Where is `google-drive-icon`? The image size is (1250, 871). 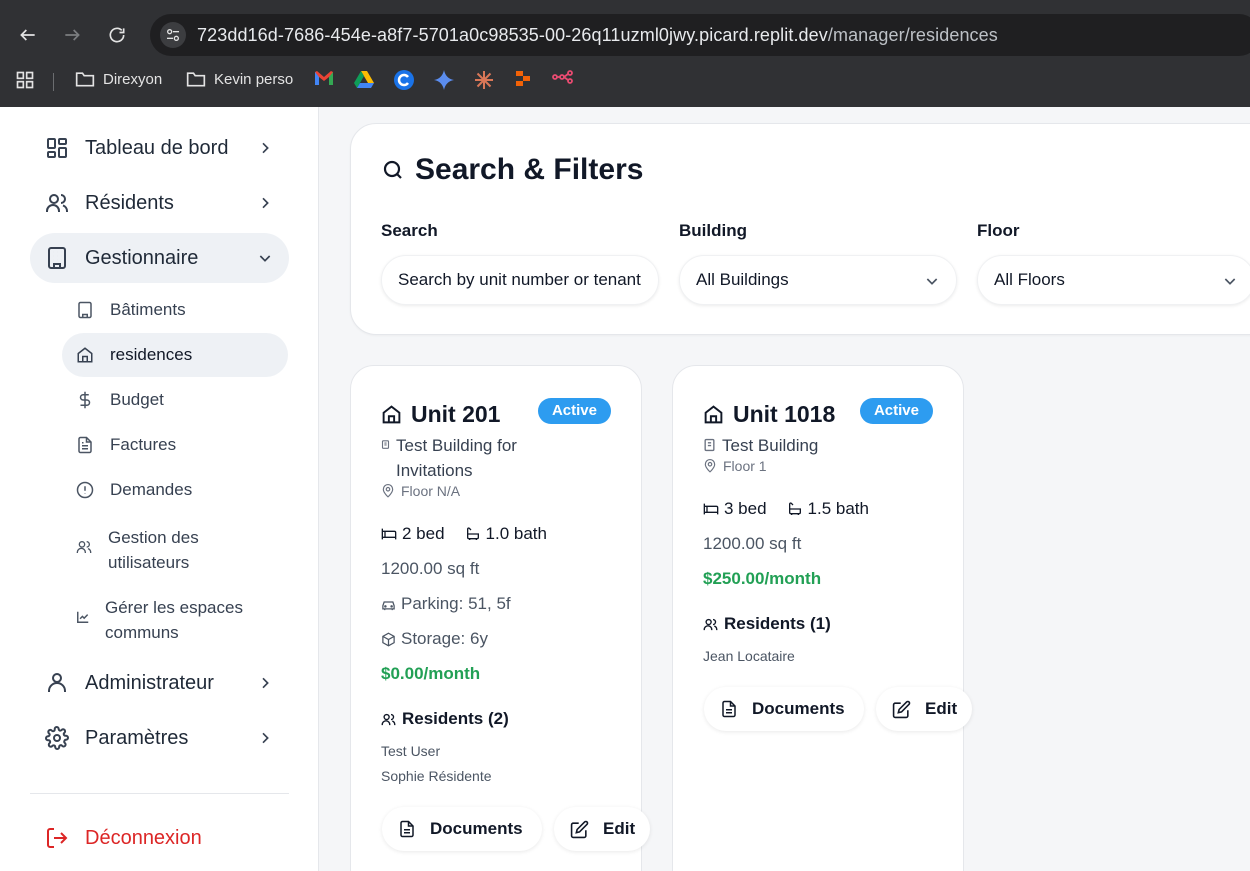 google-drive-icon is located at coordinates (364, 79).